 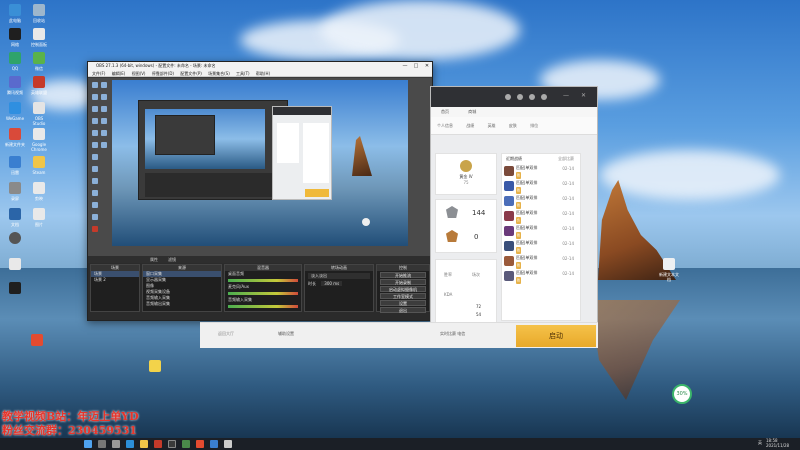 I want to click on desktop-icon: 迅雷, so click(x=15, y=170).